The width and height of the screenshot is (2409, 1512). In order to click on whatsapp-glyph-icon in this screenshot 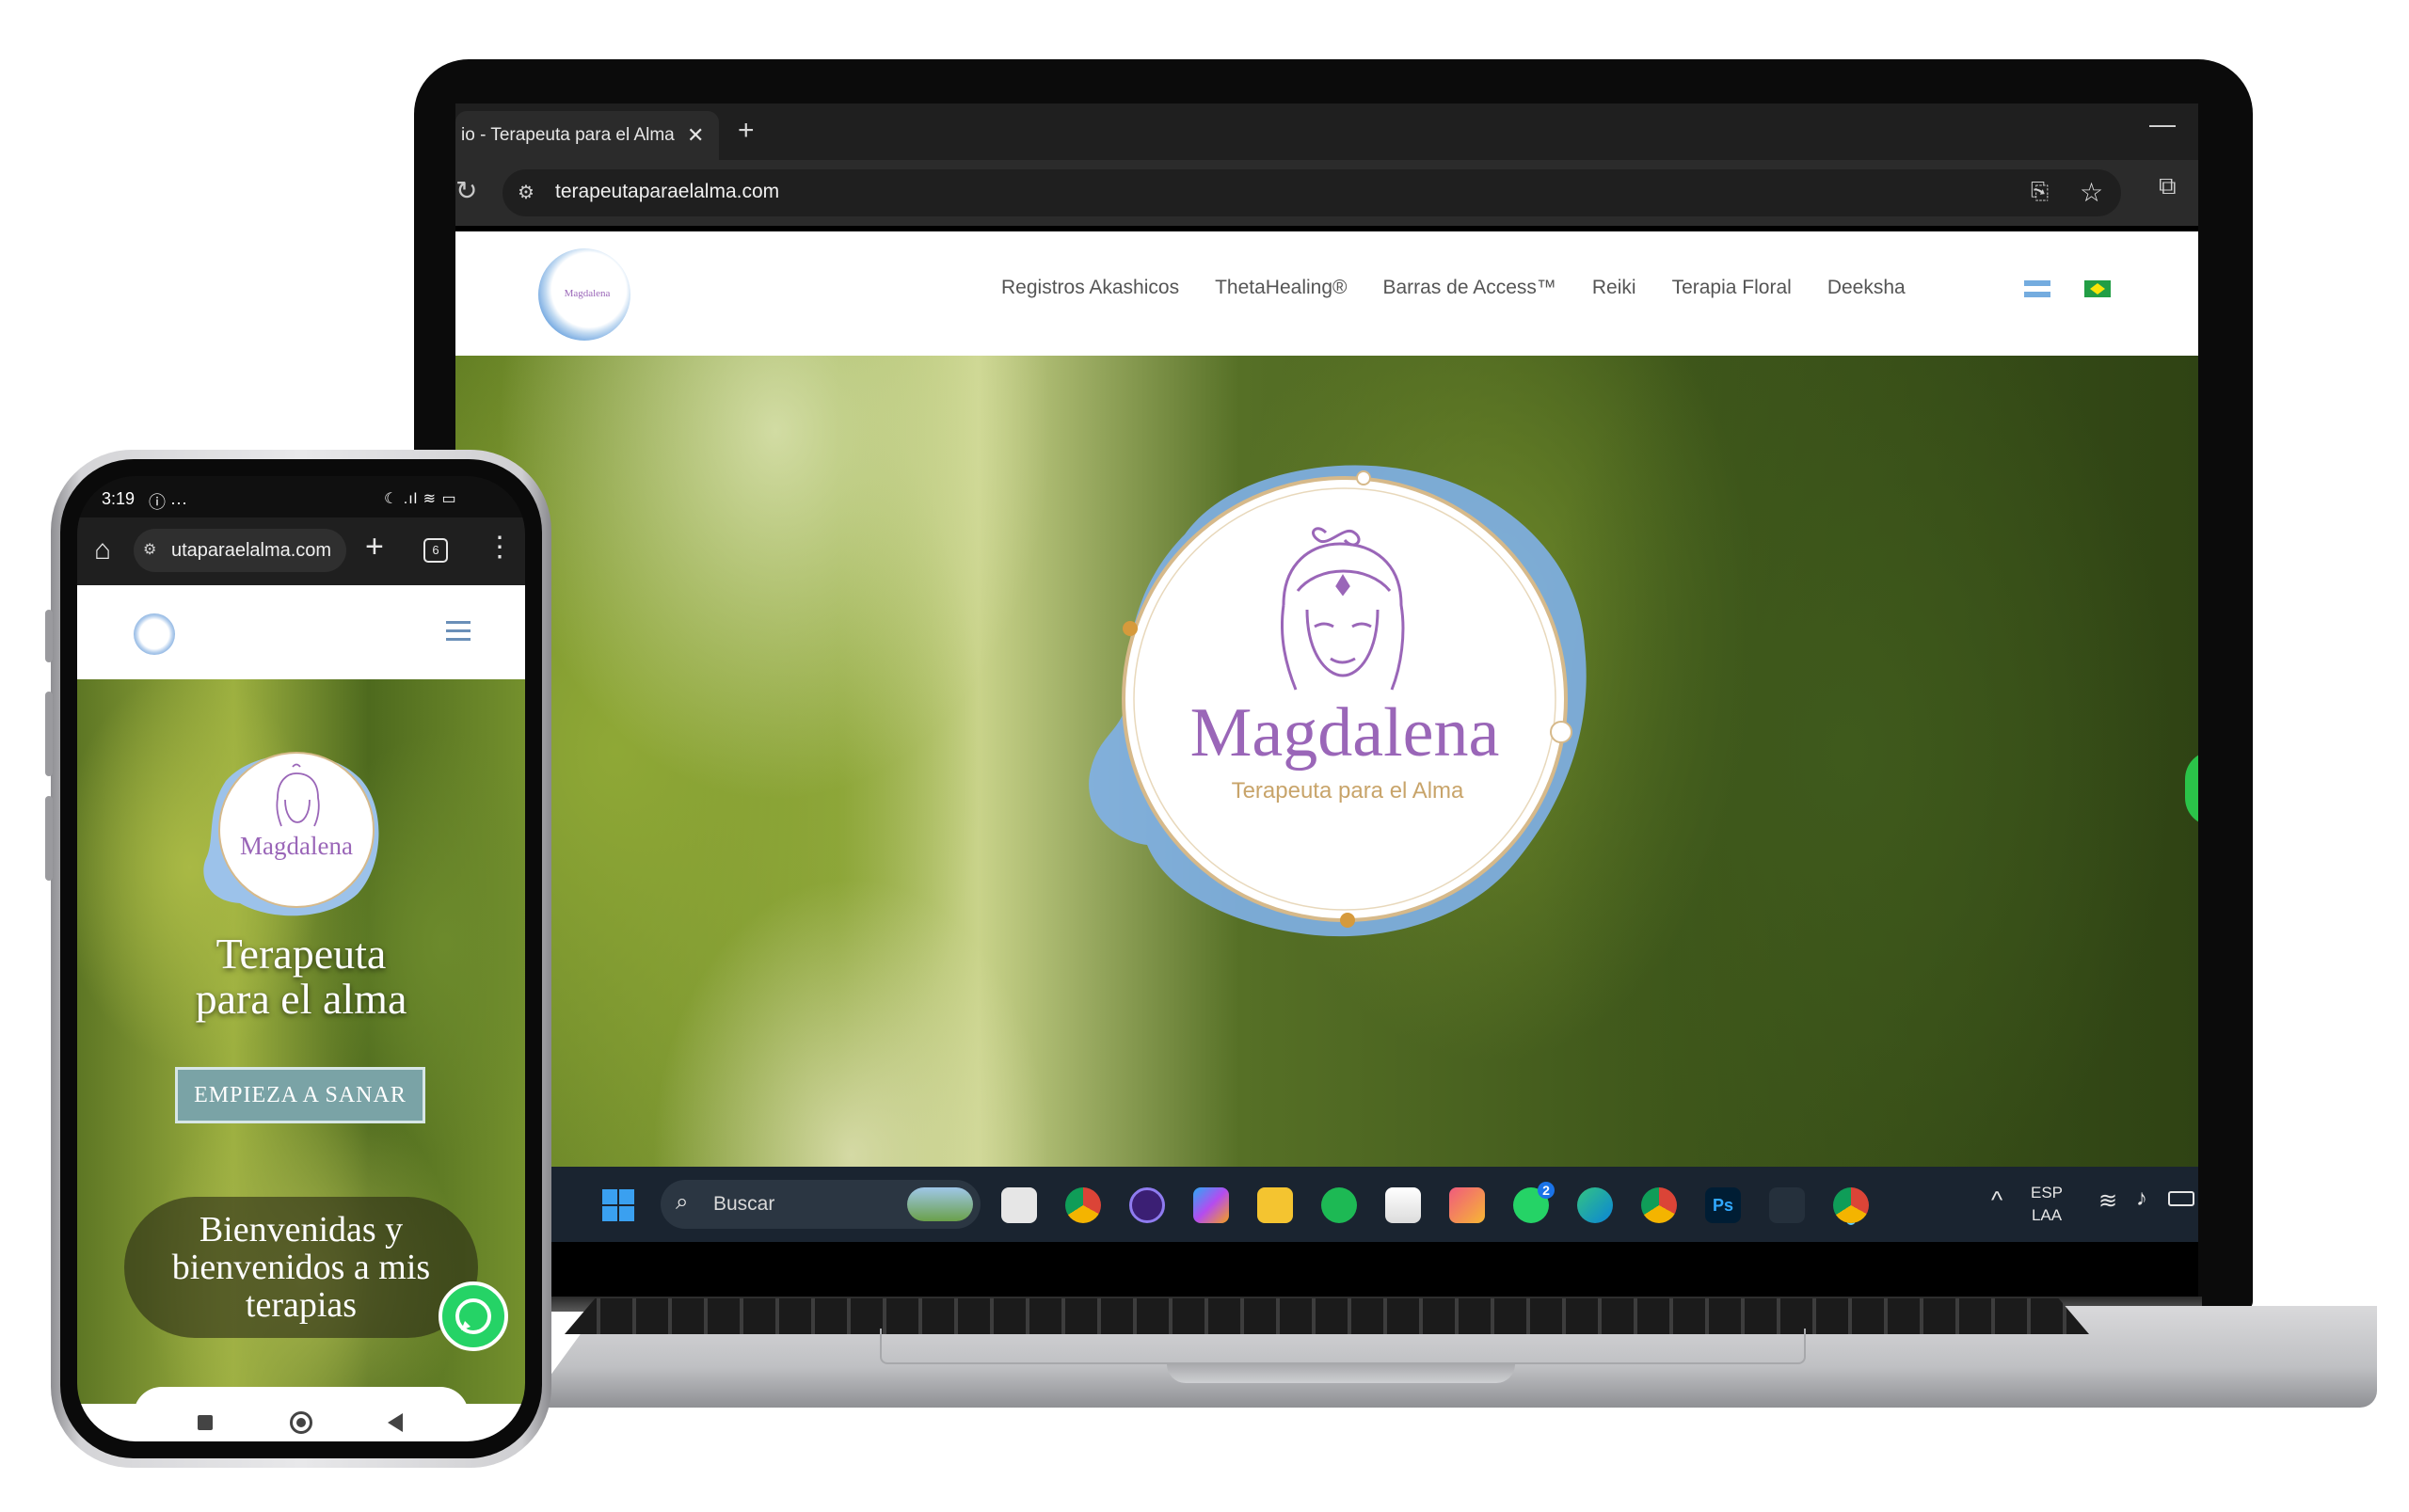, I will do `click(473, 1316)`.